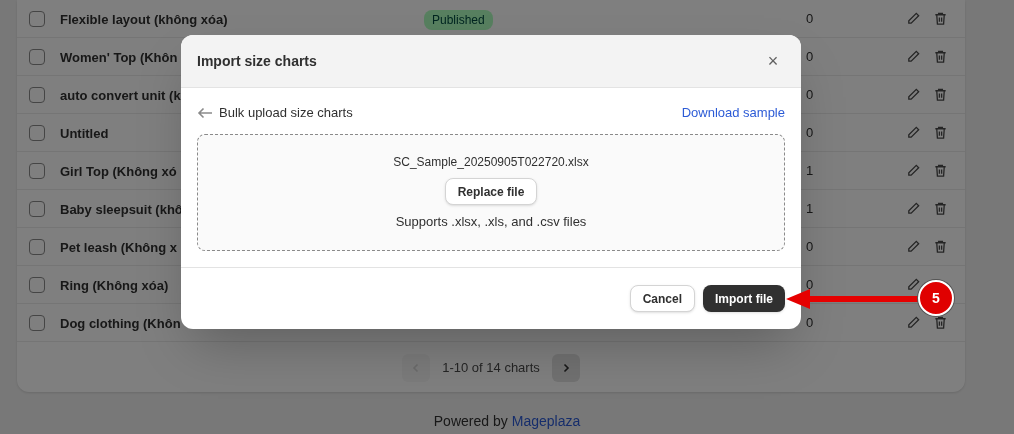 The height and width of the screenshot is (434, 1014). What do you see at coordinates (114, 285) in the screenshot?
I see `chart-name: Ring (Không xóa)` at bounding box center [114, 285].